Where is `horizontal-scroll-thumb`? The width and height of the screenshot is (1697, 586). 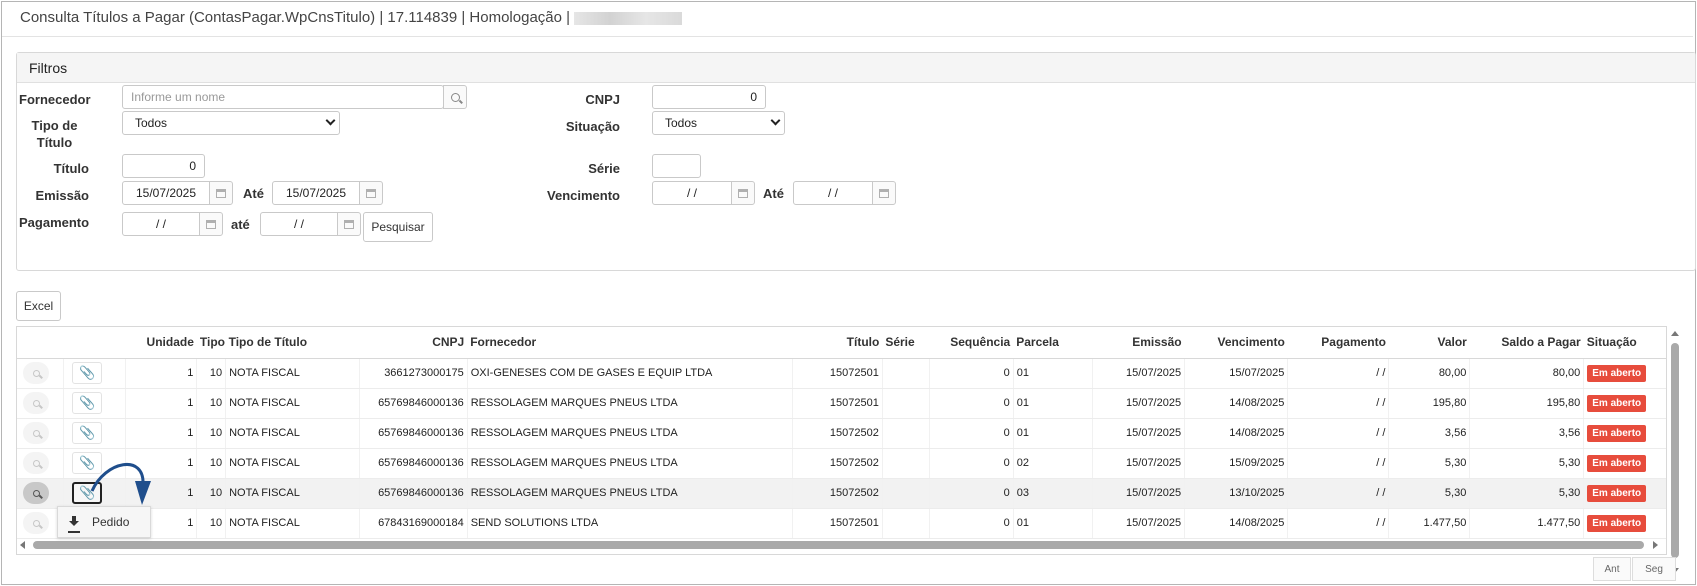
horizontal-scroll-thumb is located at coordinates (838, 545).